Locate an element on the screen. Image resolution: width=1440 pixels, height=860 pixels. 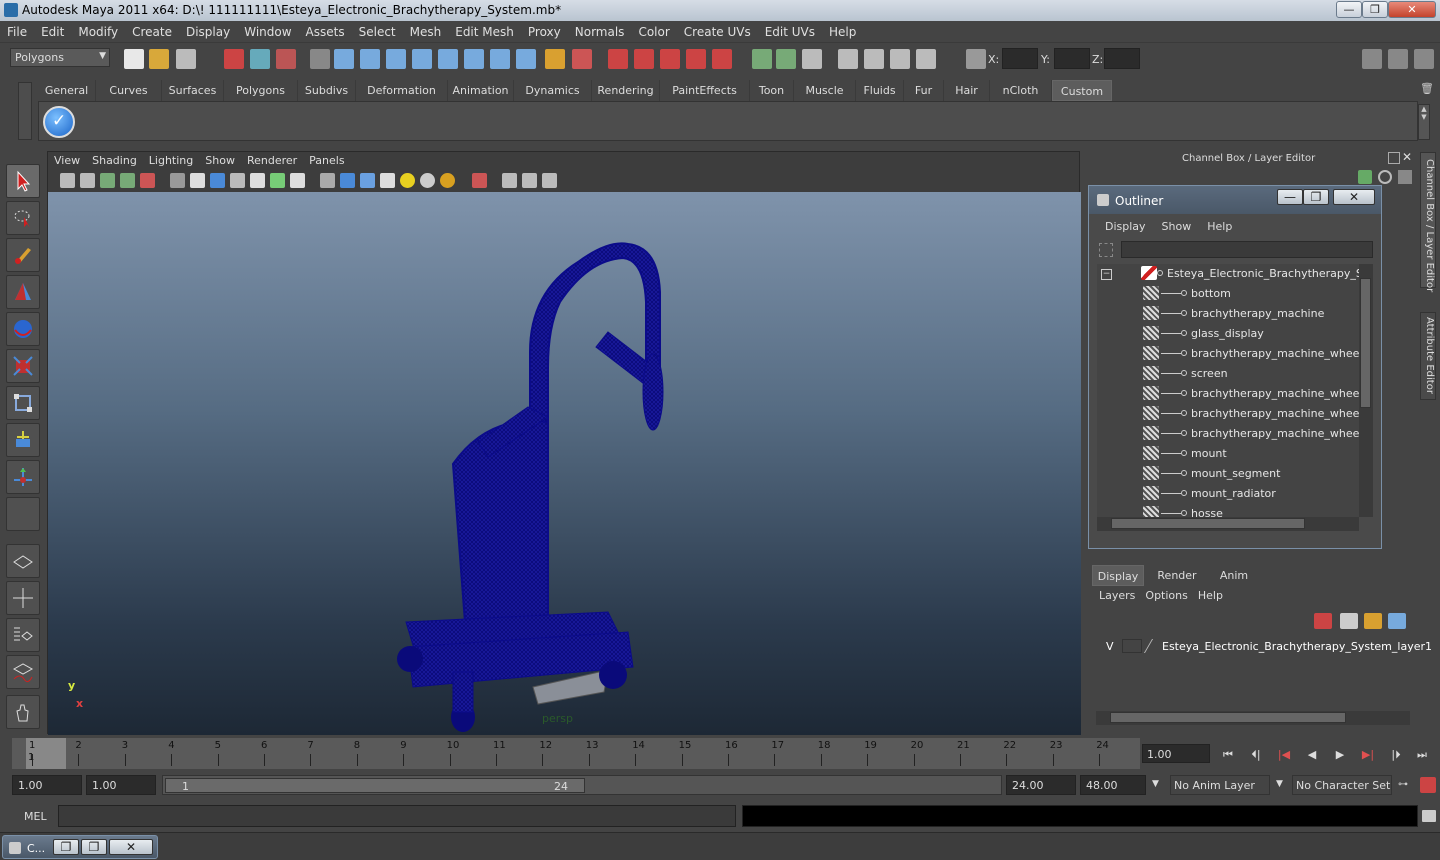
outliner-item: mount_segment is located at coordinates (1232, 474).